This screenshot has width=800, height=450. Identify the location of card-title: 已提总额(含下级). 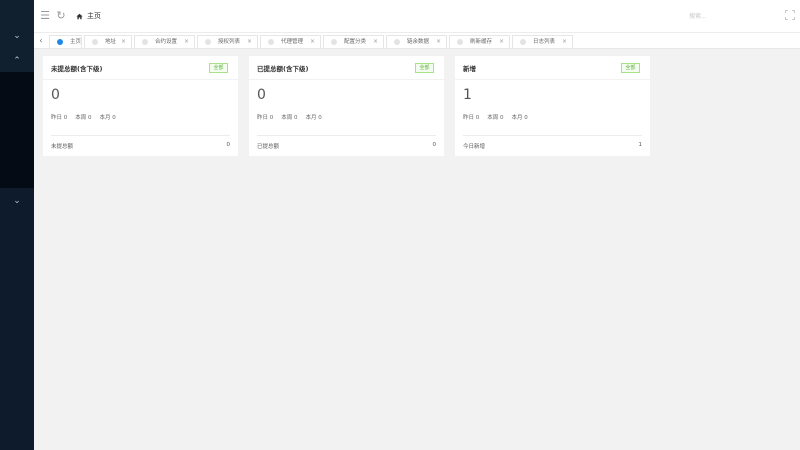
(283, 69).